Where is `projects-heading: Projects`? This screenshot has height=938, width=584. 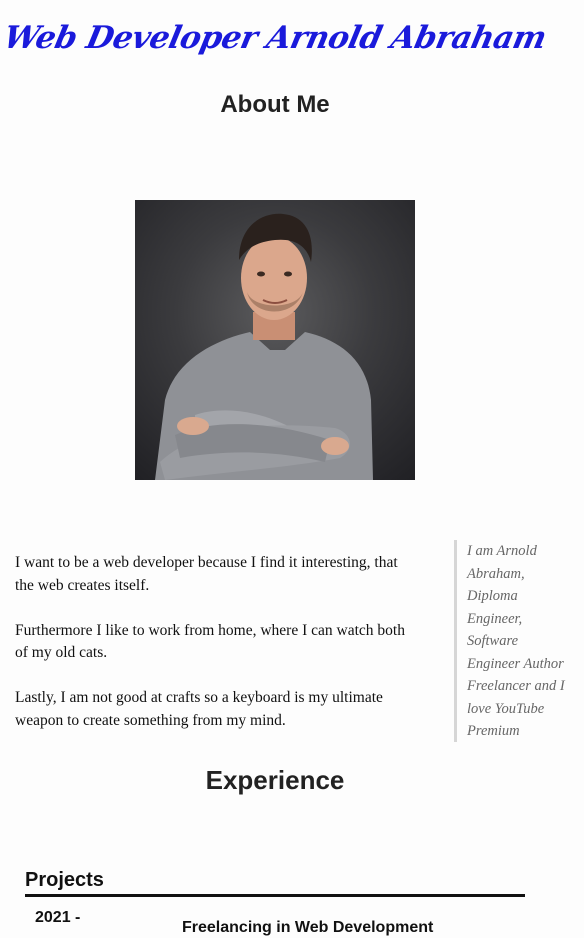
projects-heading: Projects is located at coordinates (275, 882).